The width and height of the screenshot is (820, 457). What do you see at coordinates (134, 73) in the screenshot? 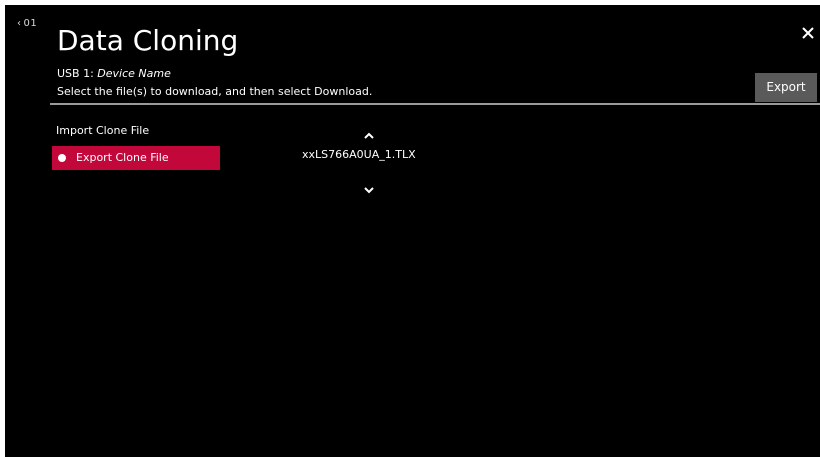
I see `device-name: Device Name` at bounding box center [134, 73].